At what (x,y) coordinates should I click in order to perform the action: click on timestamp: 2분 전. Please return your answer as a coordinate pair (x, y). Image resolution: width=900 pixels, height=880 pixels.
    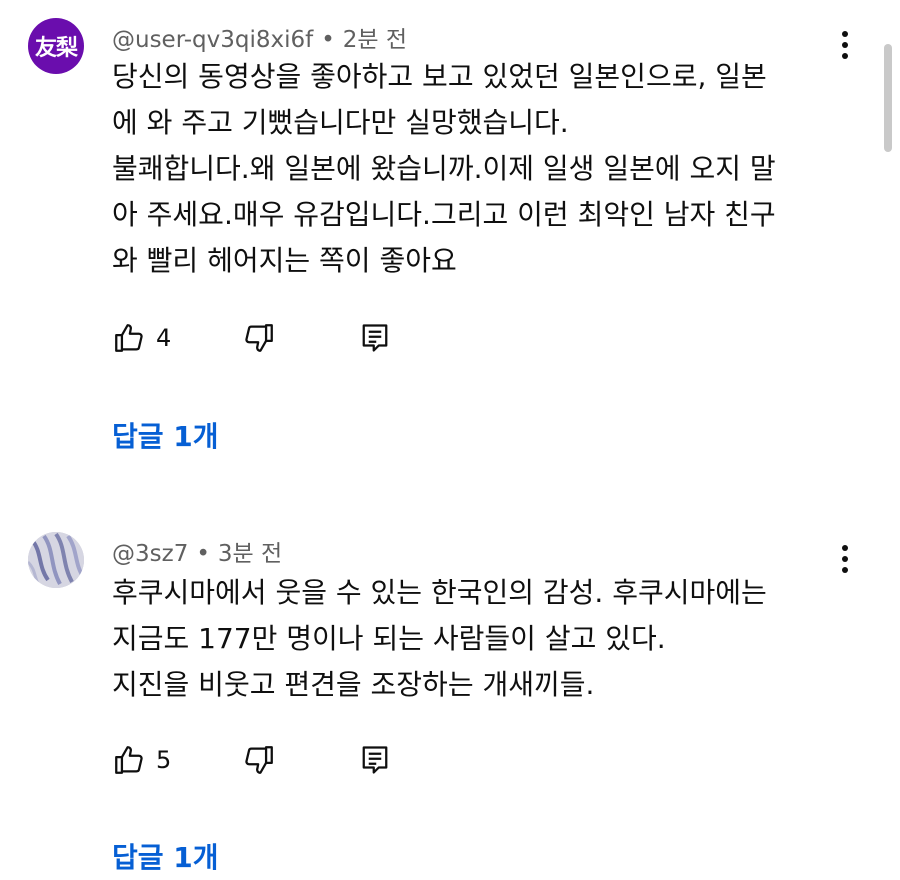
    Looking at the image, I should click on (375, 40).